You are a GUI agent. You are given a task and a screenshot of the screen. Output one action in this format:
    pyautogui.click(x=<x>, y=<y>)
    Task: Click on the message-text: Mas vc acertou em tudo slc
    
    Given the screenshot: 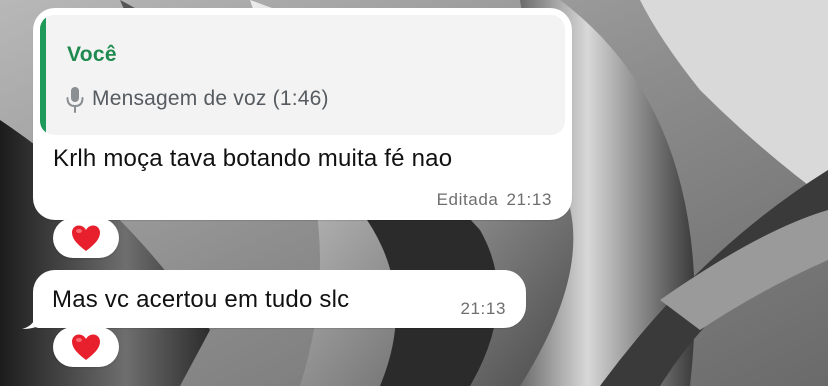 What is the action you would take?
    pyautogui.click(x=201, y=299)
    